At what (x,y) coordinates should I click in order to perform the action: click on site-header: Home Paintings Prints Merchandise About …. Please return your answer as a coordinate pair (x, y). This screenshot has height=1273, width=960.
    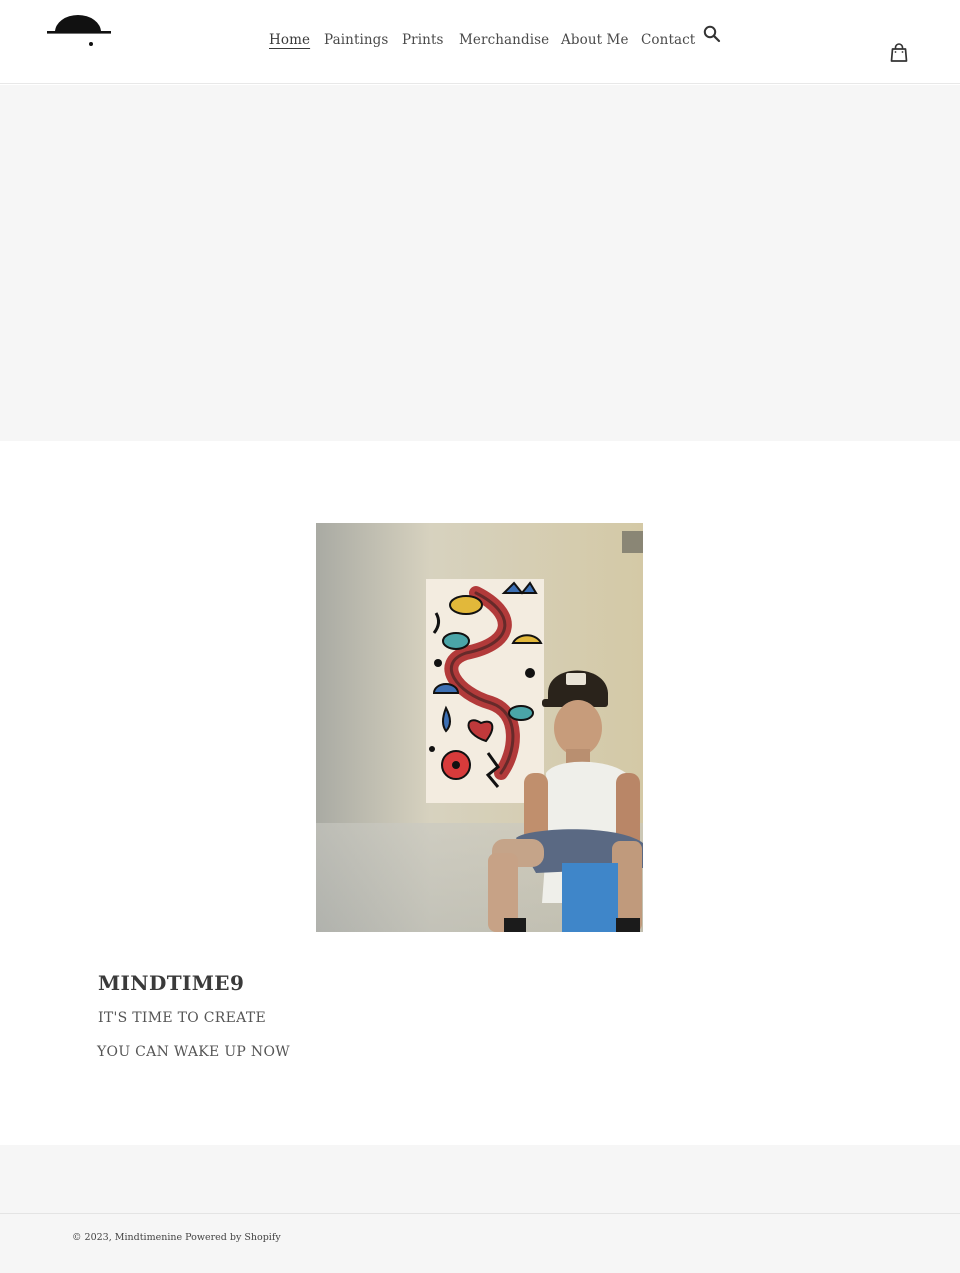
    Looking at the image, I should click on (480, 42).